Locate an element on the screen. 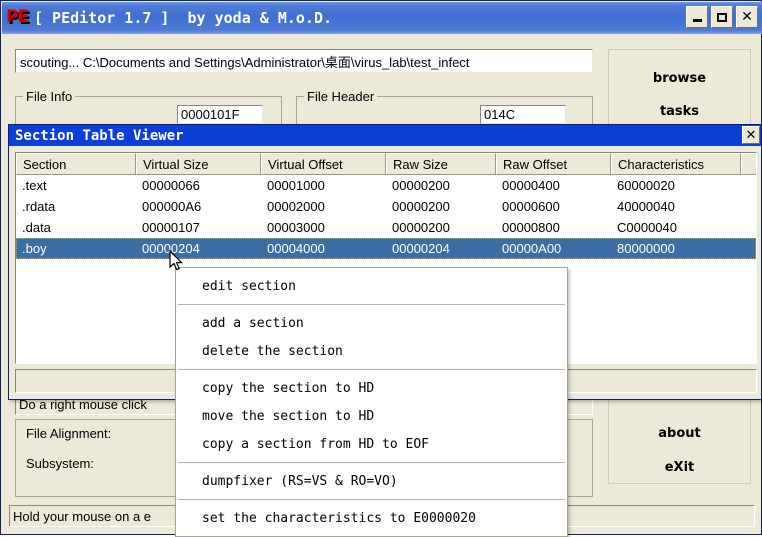  cell-characteristics: 40000040 is located at coordinates (646, 206).